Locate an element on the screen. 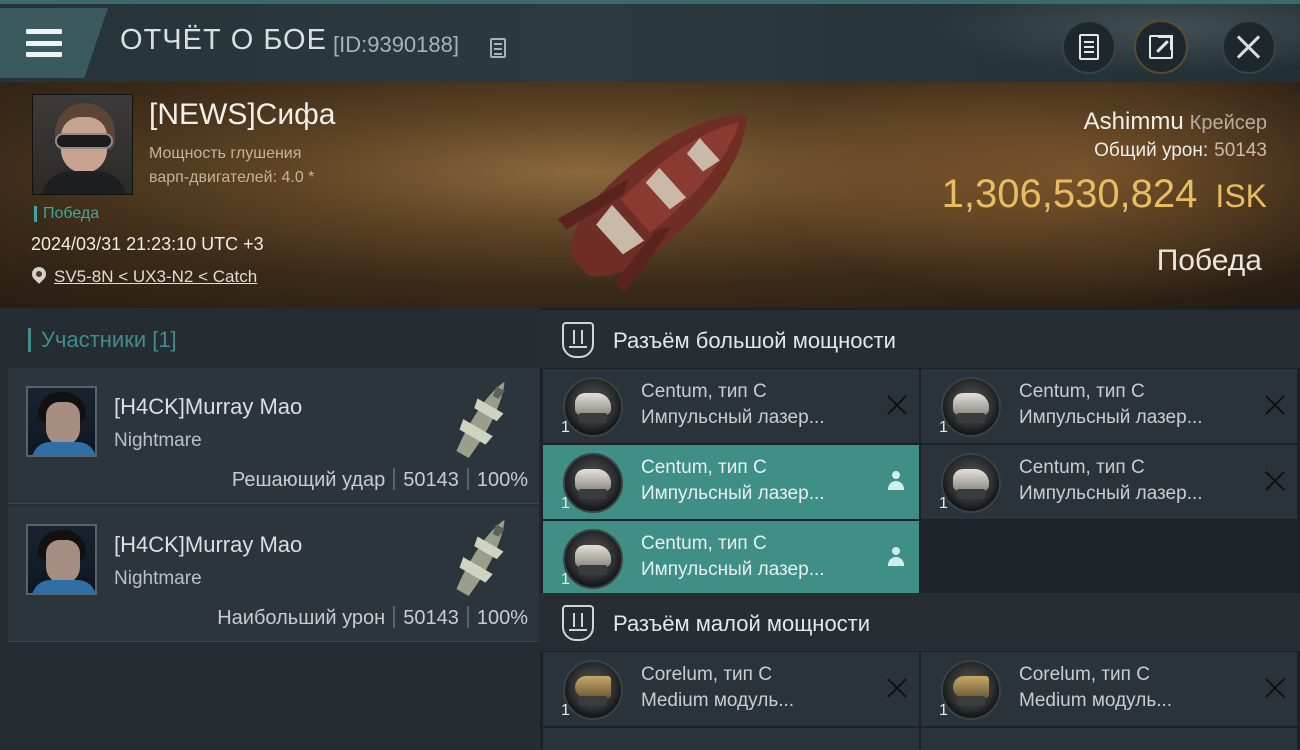 Image resolution: width=1300 pixels, height=750 pixels. menu-button is located at coordinates (54, 43).